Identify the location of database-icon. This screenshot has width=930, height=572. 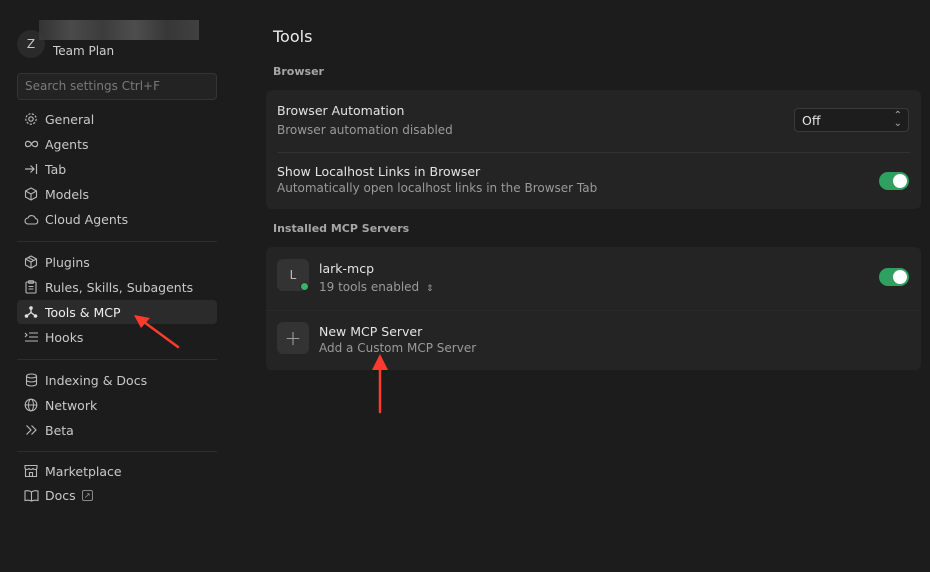
(31, 380).